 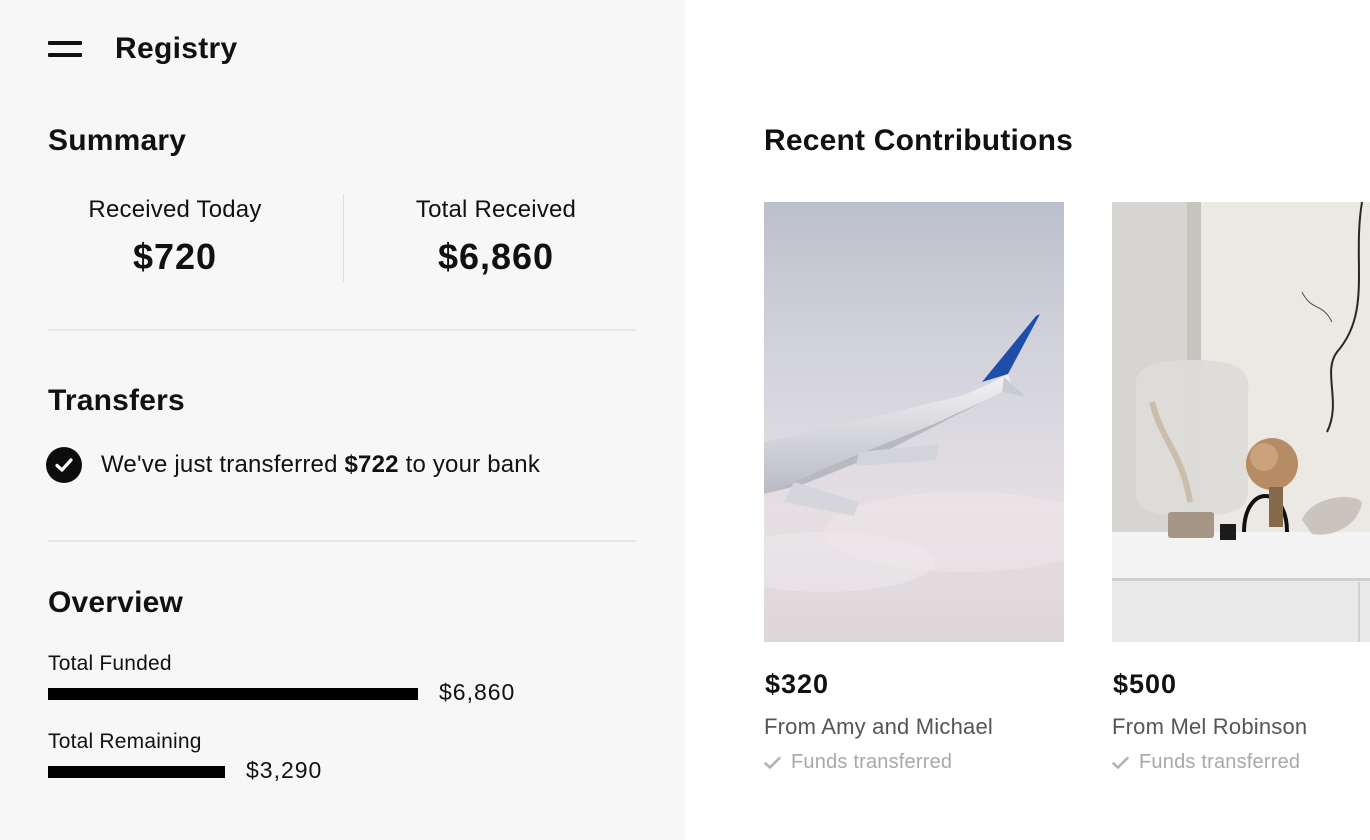 What do you see at coordinates (136, 772) in the screenshot?
I see `total-remaining-bar` at bounding box center [136, 772].